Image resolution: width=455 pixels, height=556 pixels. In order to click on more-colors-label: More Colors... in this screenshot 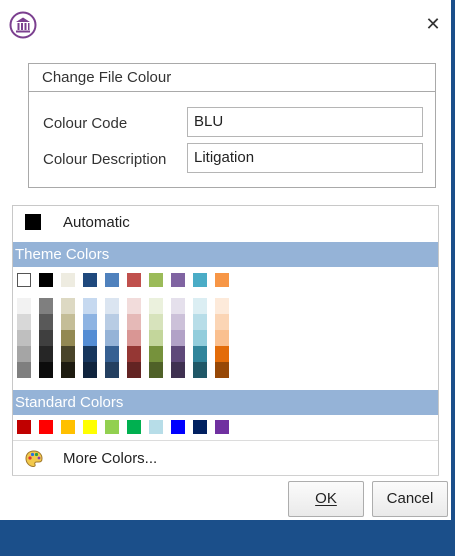, I will do `click(110, 458)`.